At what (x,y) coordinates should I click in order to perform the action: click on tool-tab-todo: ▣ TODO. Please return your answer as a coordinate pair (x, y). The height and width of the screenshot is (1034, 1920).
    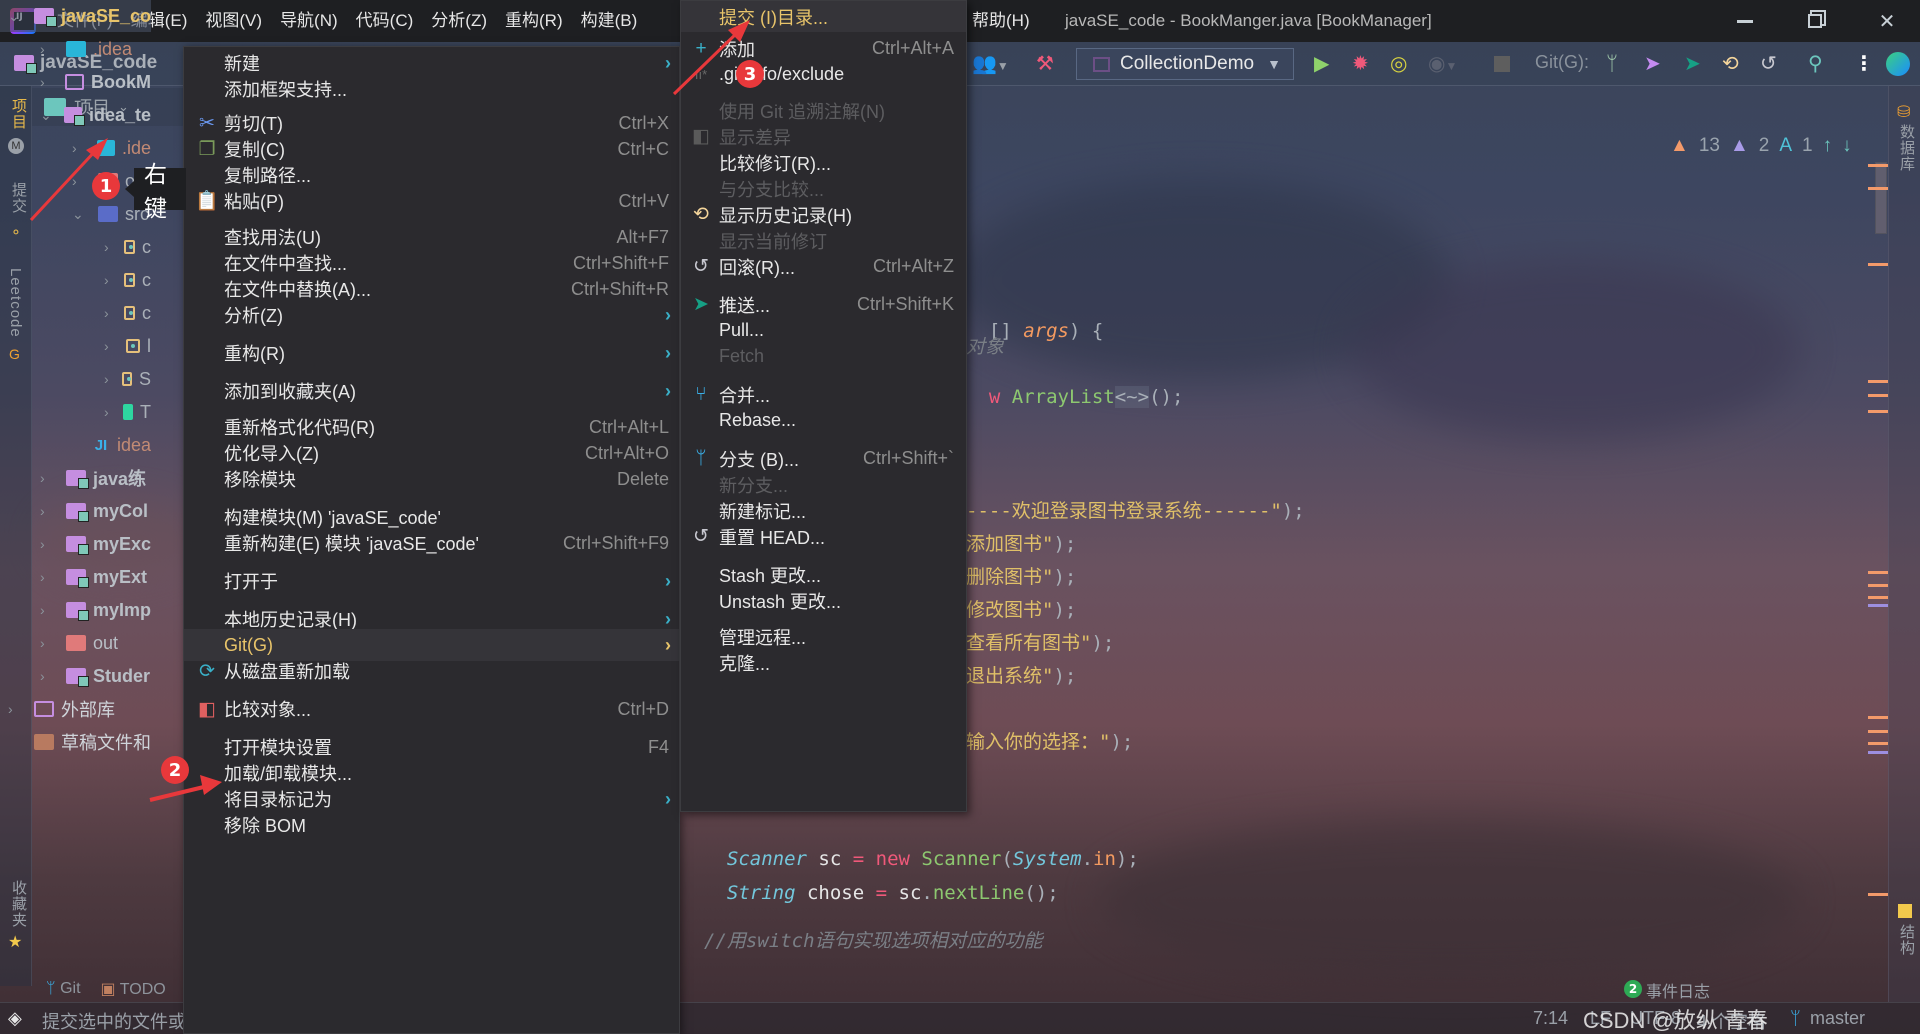
    Looking at the image, I should click on (133, 989).